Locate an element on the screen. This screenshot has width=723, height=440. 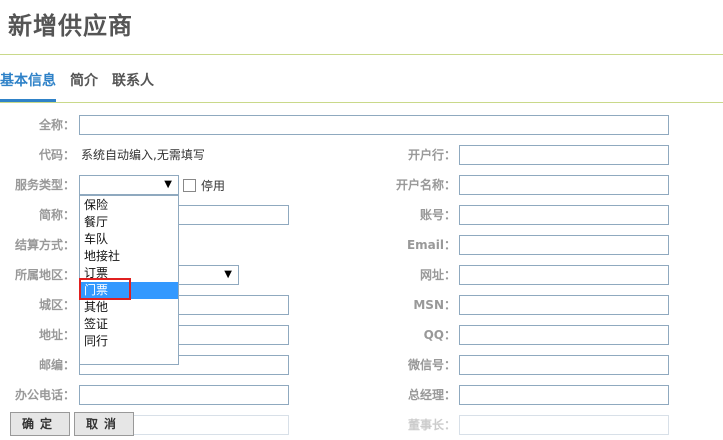
account-label: 账号： is located at coordinates (437, 215).